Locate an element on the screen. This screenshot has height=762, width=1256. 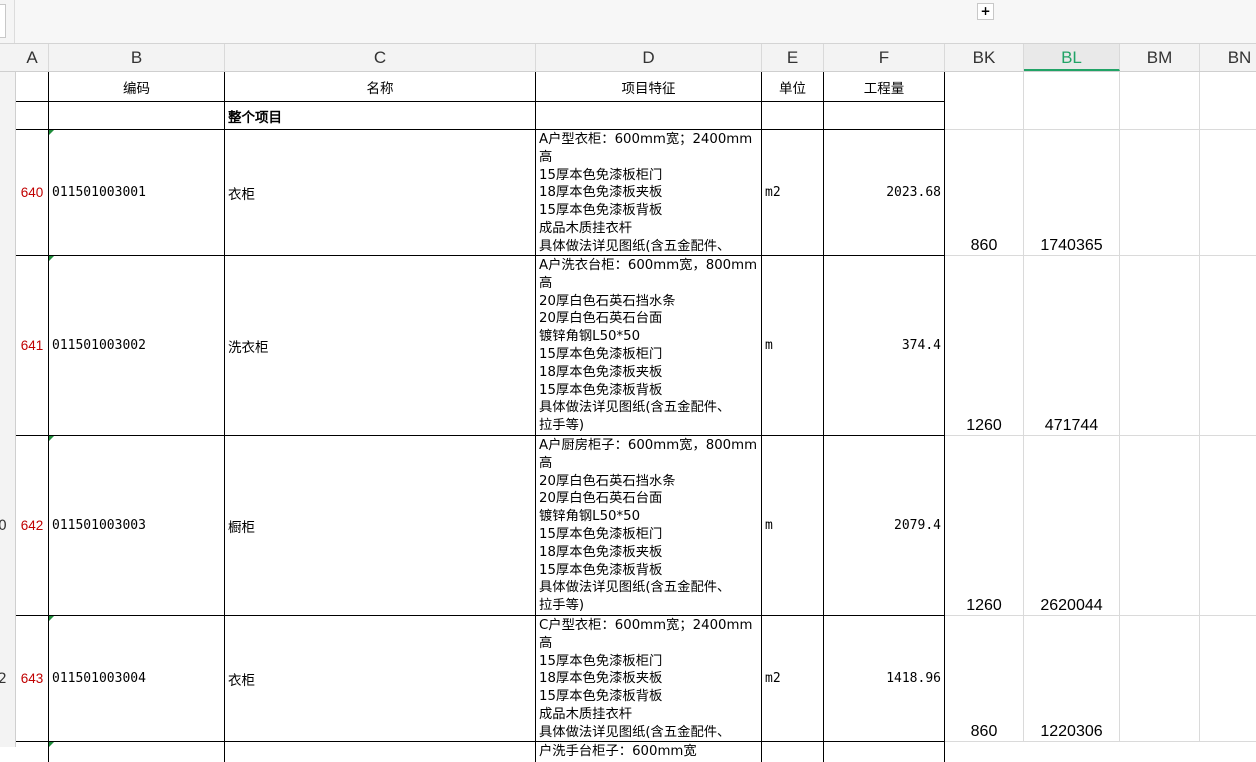
expand-formula-button: + is located at coordinates (985, 11).